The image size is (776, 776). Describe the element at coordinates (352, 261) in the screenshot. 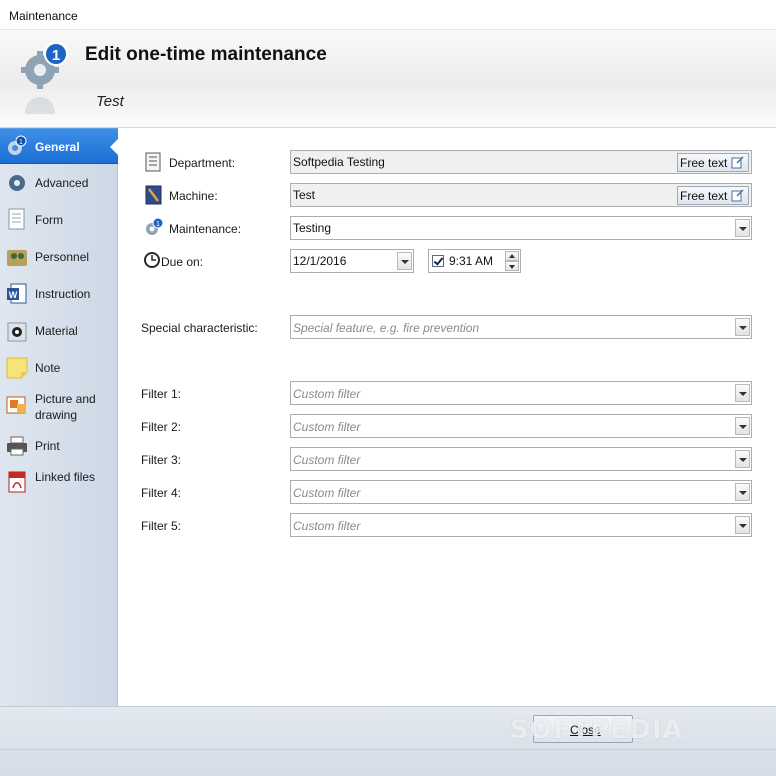

I see `due-date-picker: 12/1/2016` at that location.